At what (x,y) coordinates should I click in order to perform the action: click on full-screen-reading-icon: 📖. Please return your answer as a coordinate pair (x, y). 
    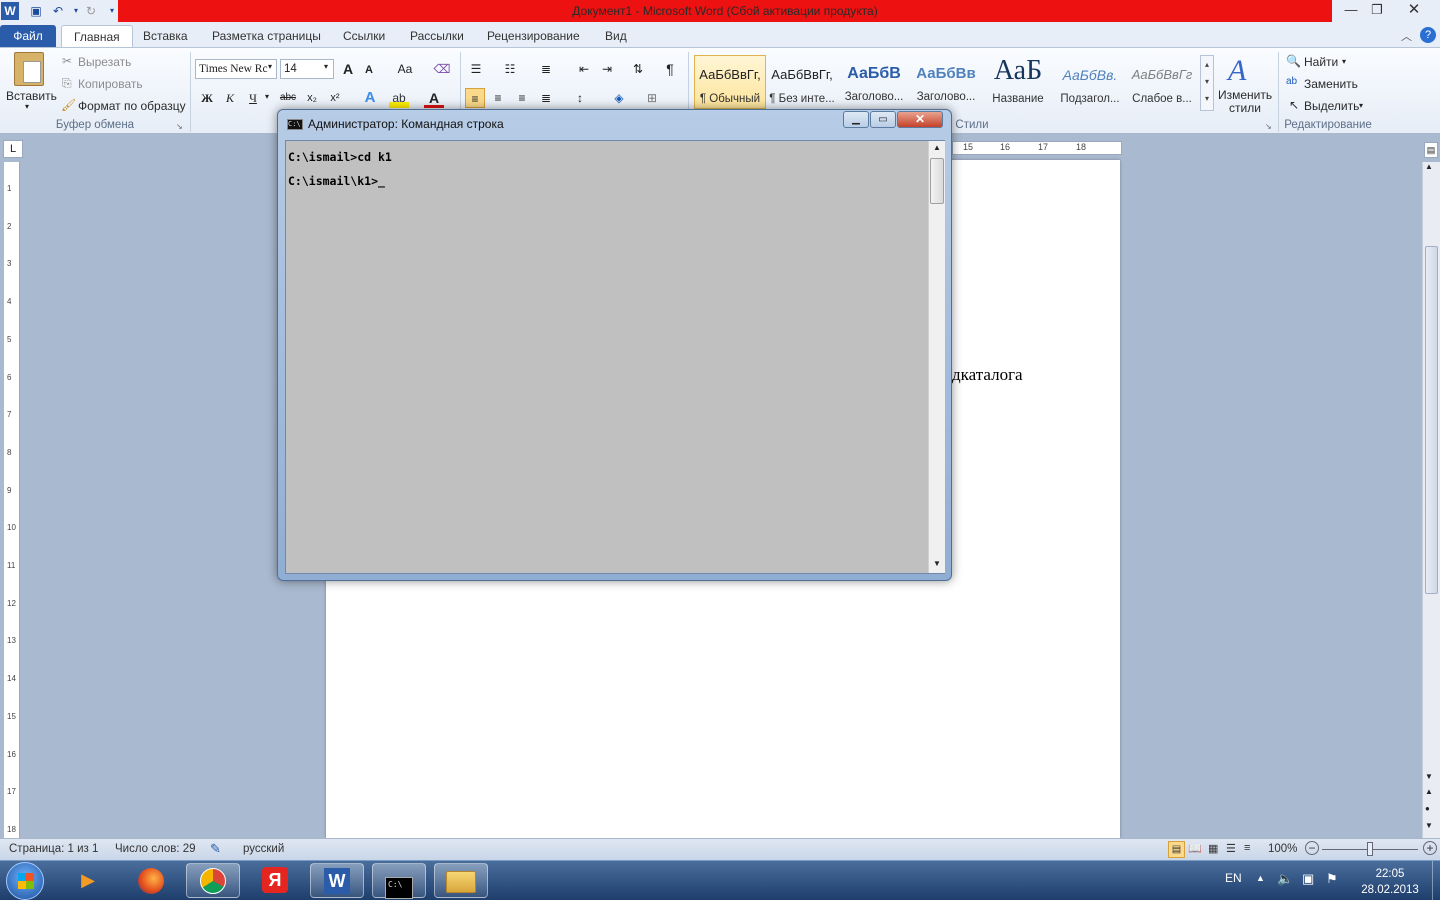
    Looking at the image, I should click on (1195, 848).